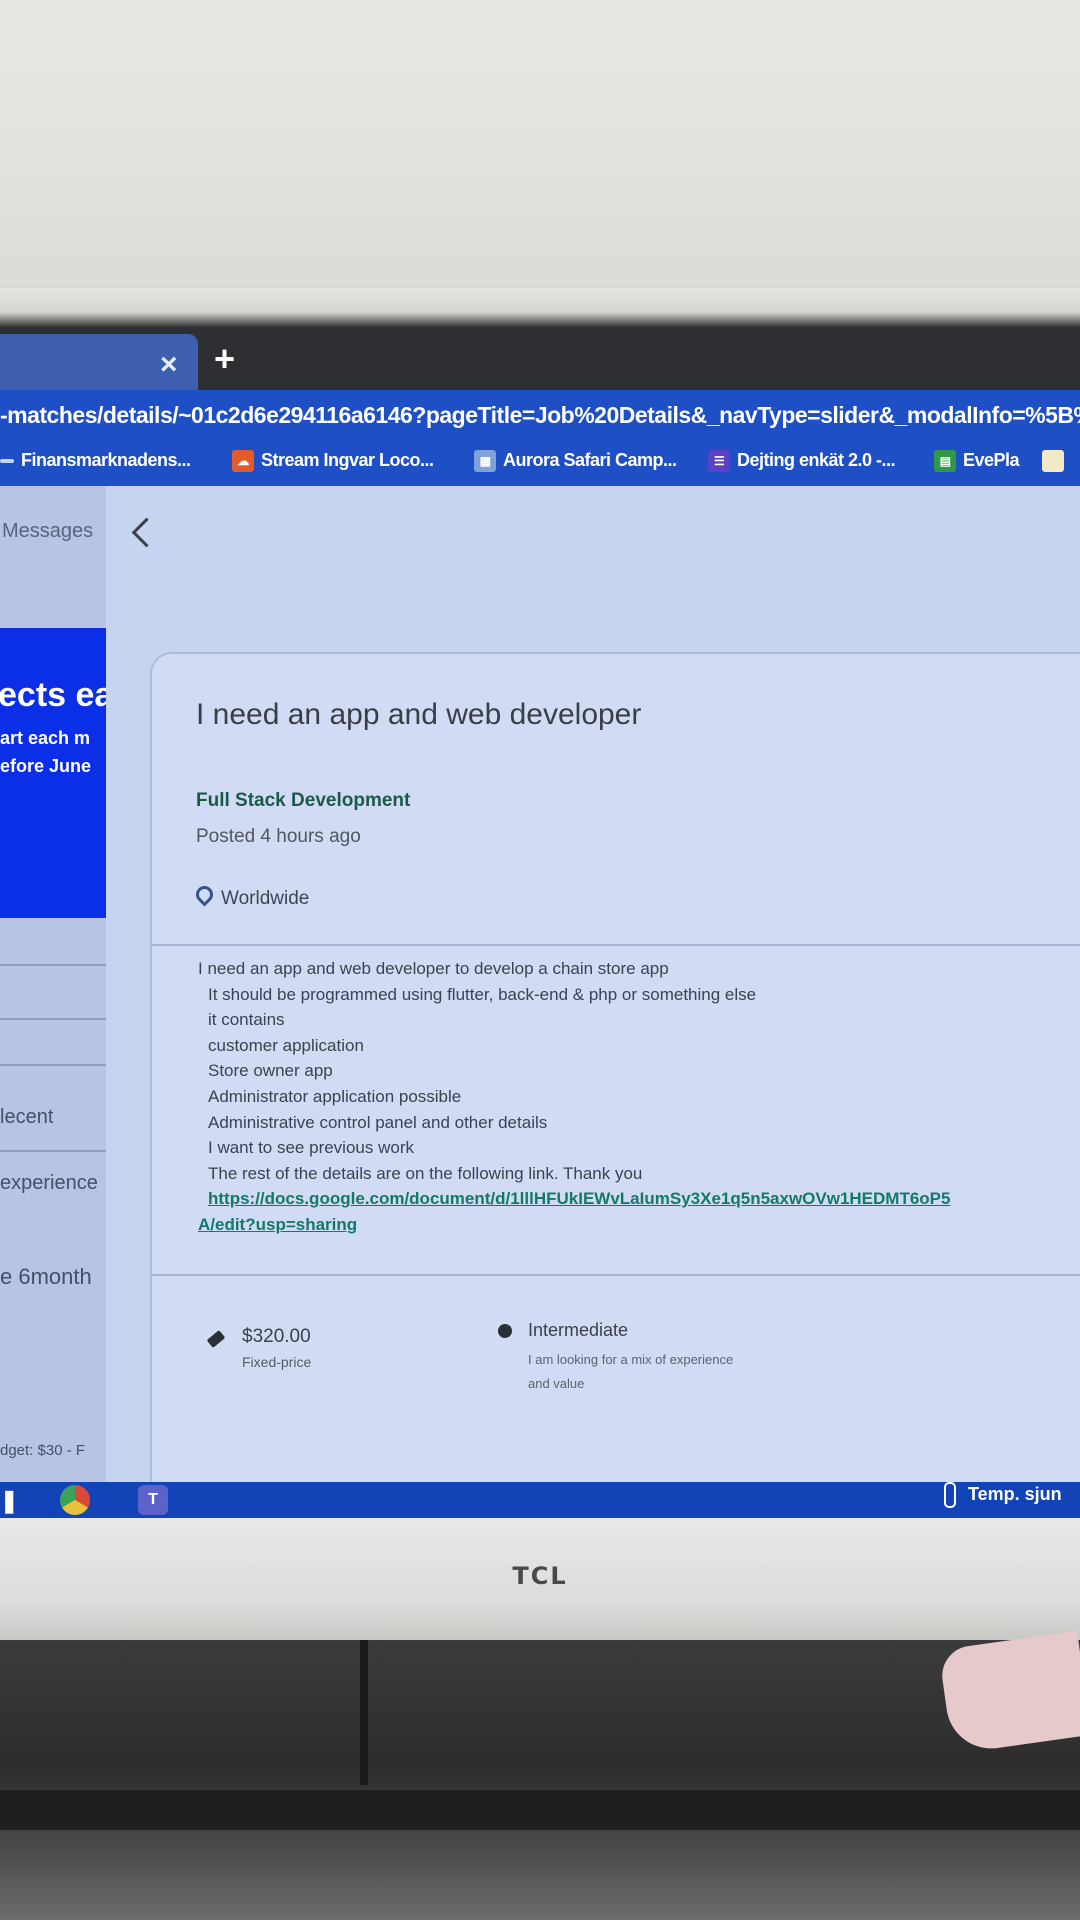 Image resolution: width=1080 pixels, height=1920 pixels. What do you see at coordinates (945, 461) in the screenshot?
I see `spreadsheet-icon: ▤` at bounding box center [945, 461].